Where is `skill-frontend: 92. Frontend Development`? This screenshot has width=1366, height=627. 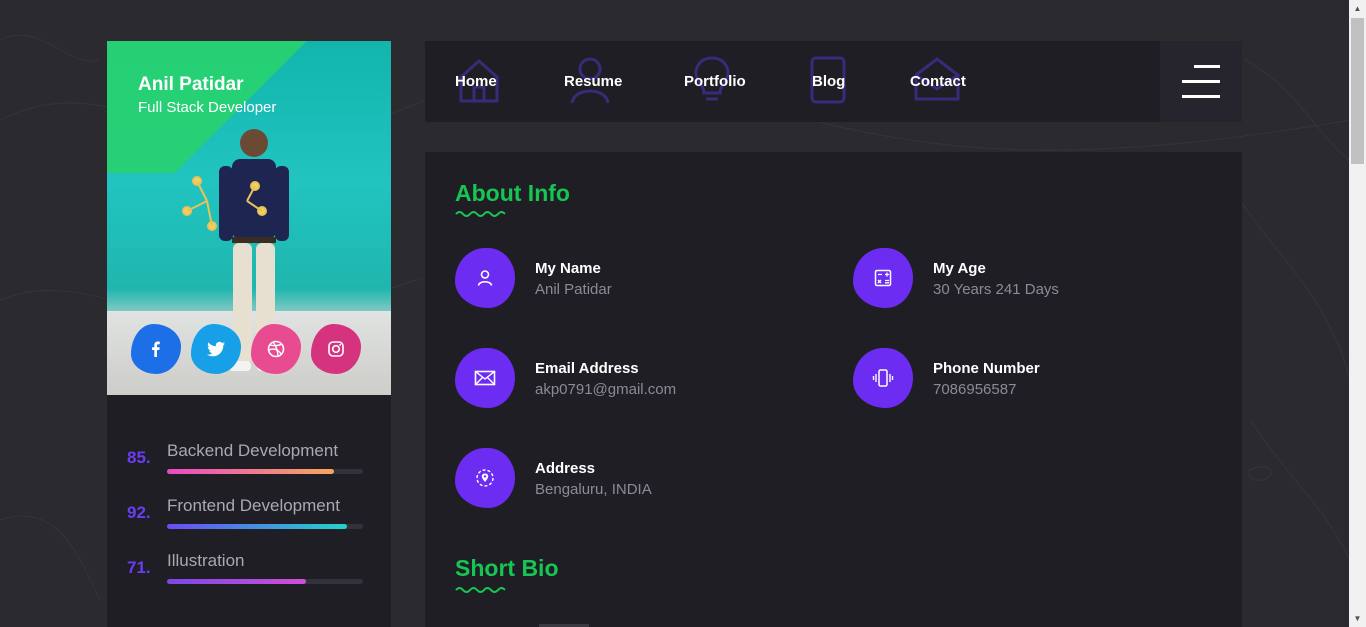 skill-frontend: 92. Frontend Development is located at coordinates (247, 518).